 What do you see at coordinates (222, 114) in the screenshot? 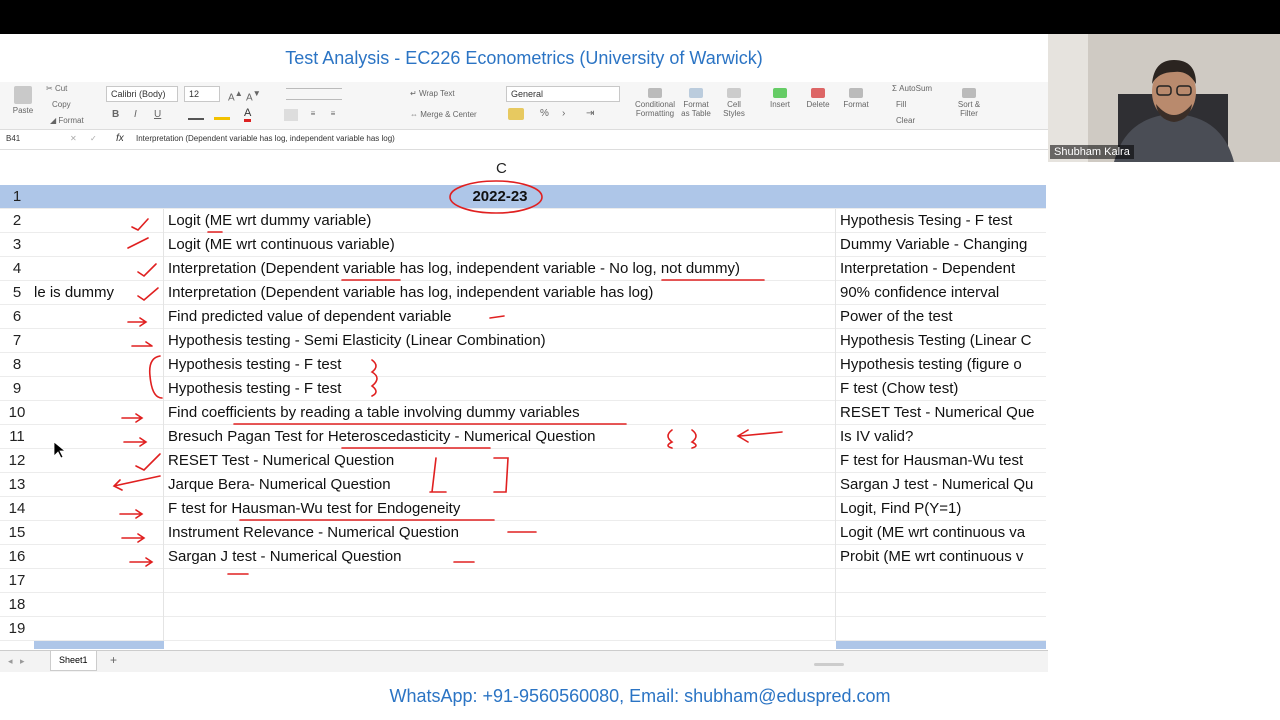
I see `fill-color-icon` at bounding box center [222, 114].